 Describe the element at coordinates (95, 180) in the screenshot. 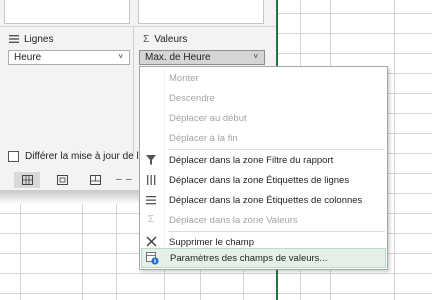

I see `page-break-view-icon` at that location.